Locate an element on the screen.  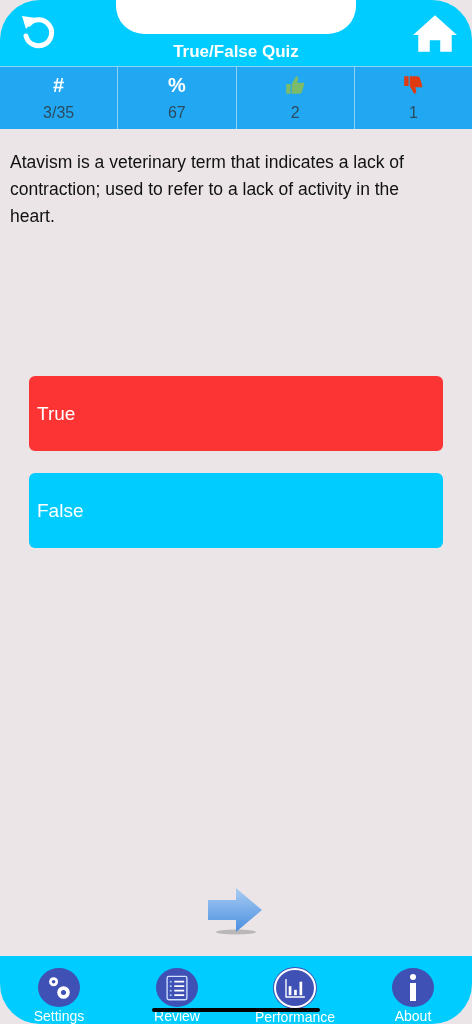
info-icon is located at coordinates (413, 987).